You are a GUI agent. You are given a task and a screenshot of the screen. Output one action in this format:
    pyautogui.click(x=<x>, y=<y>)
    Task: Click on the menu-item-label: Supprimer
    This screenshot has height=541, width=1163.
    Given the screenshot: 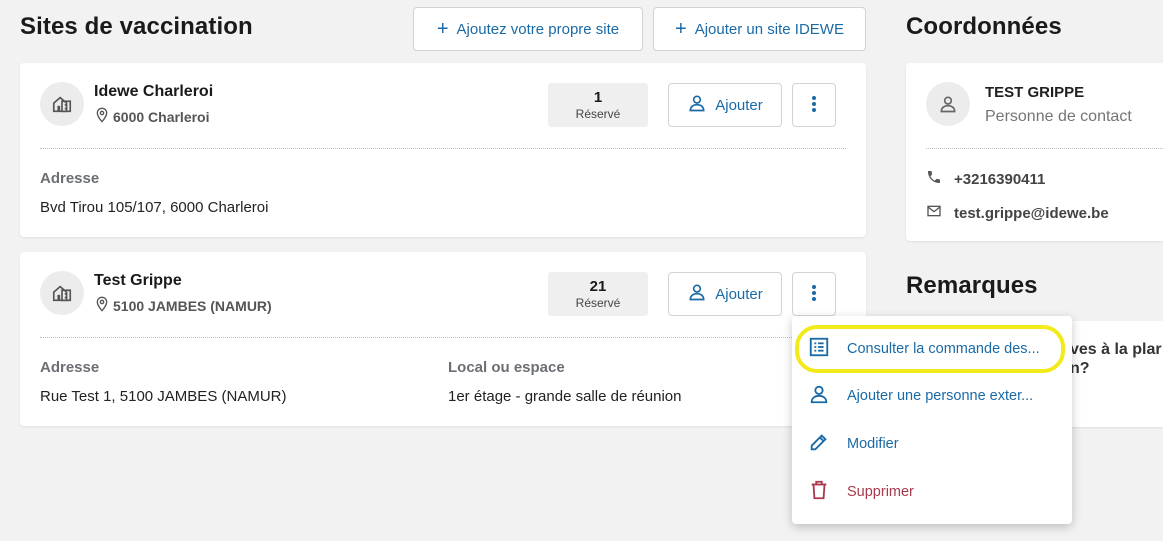 What is the action you would take?
    pyautogui.click(x=880, y=492)
    